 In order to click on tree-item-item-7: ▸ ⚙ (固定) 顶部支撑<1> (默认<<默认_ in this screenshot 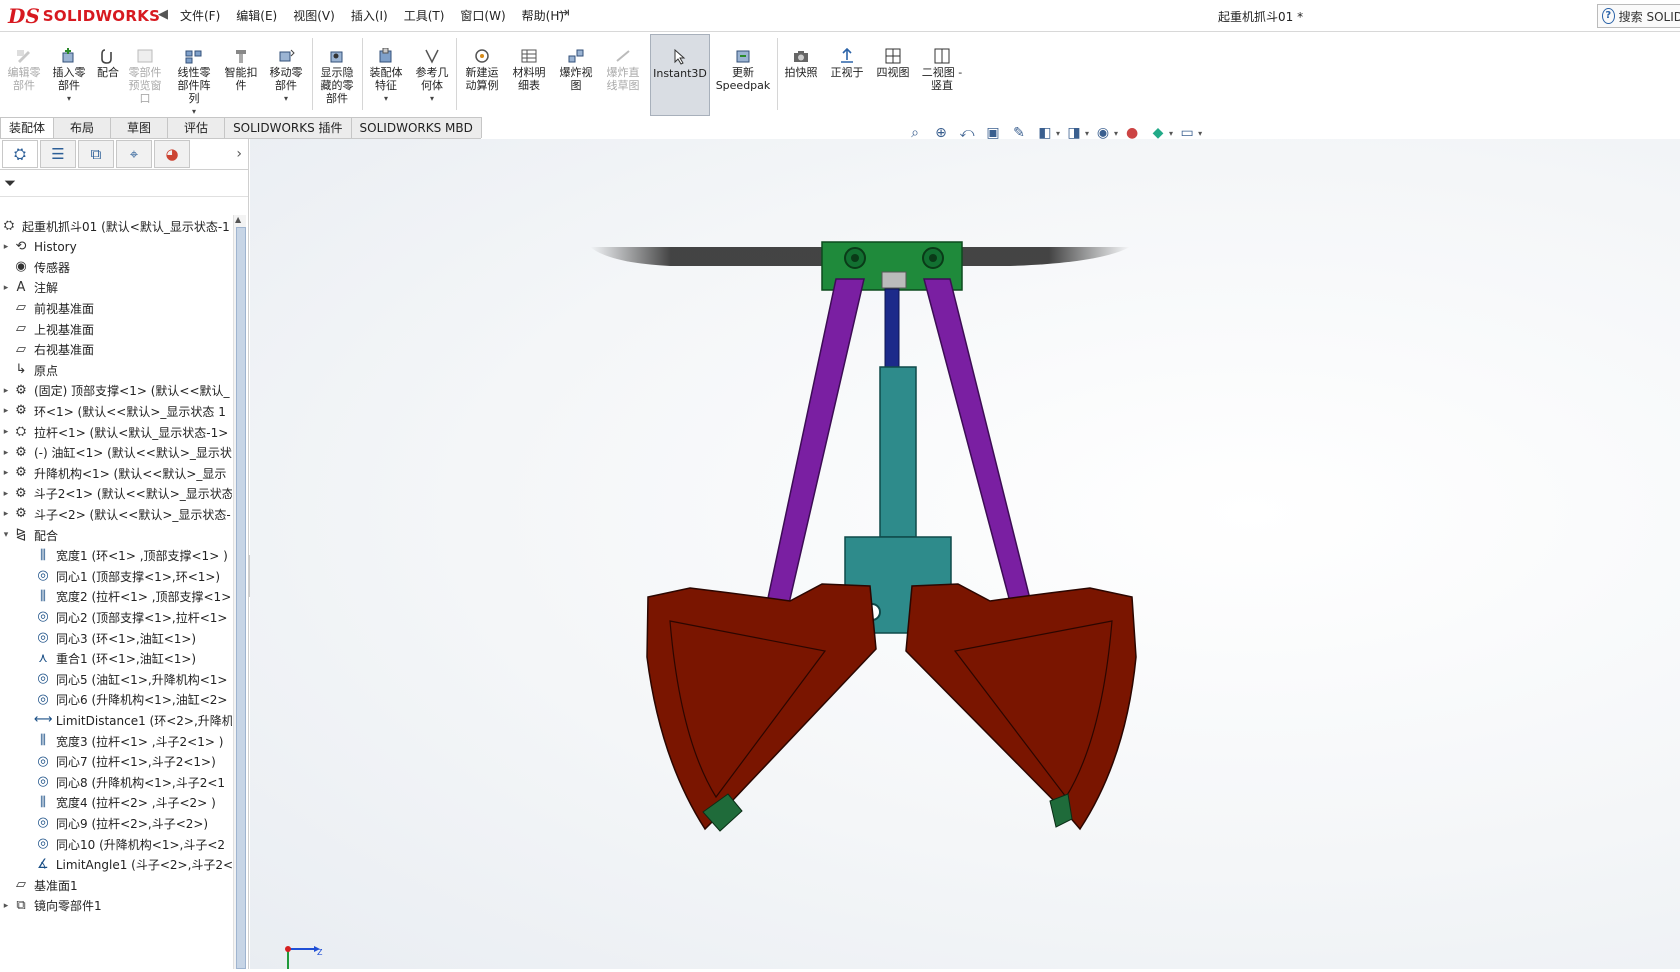, I will do `click(116, 391)`.